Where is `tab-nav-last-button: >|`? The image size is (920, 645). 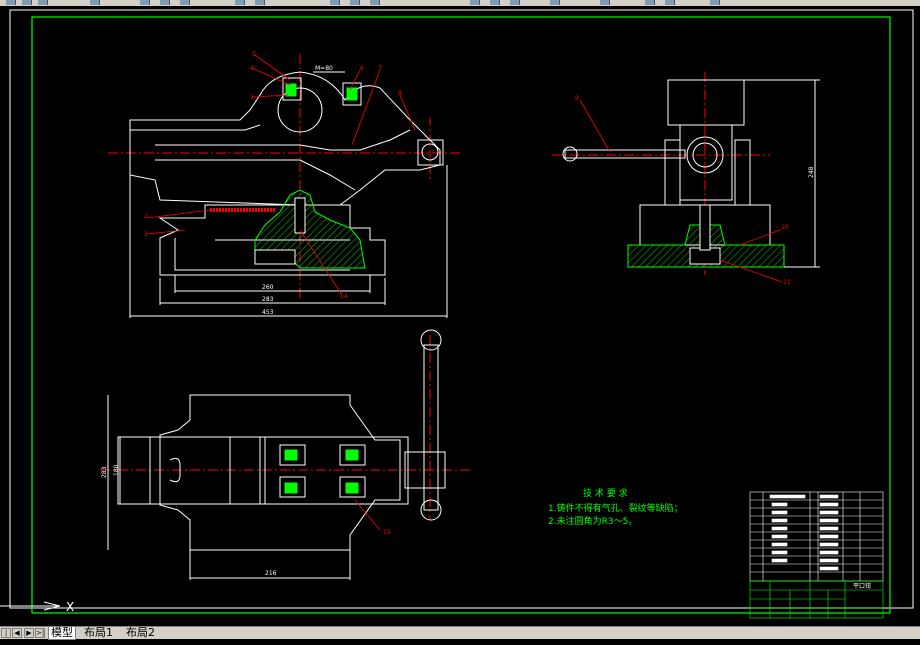 tab-nav-last-button: >| is located at coordinates (40, 633).